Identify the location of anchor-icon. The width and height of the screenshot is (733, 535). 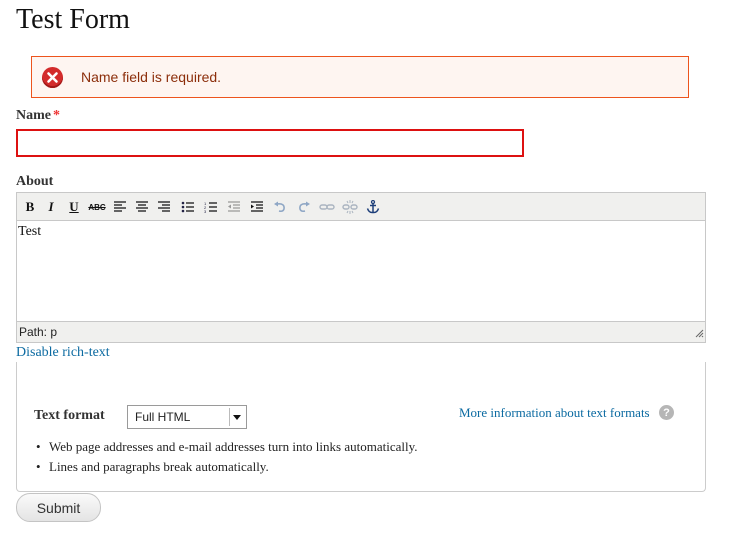
(373, 207).